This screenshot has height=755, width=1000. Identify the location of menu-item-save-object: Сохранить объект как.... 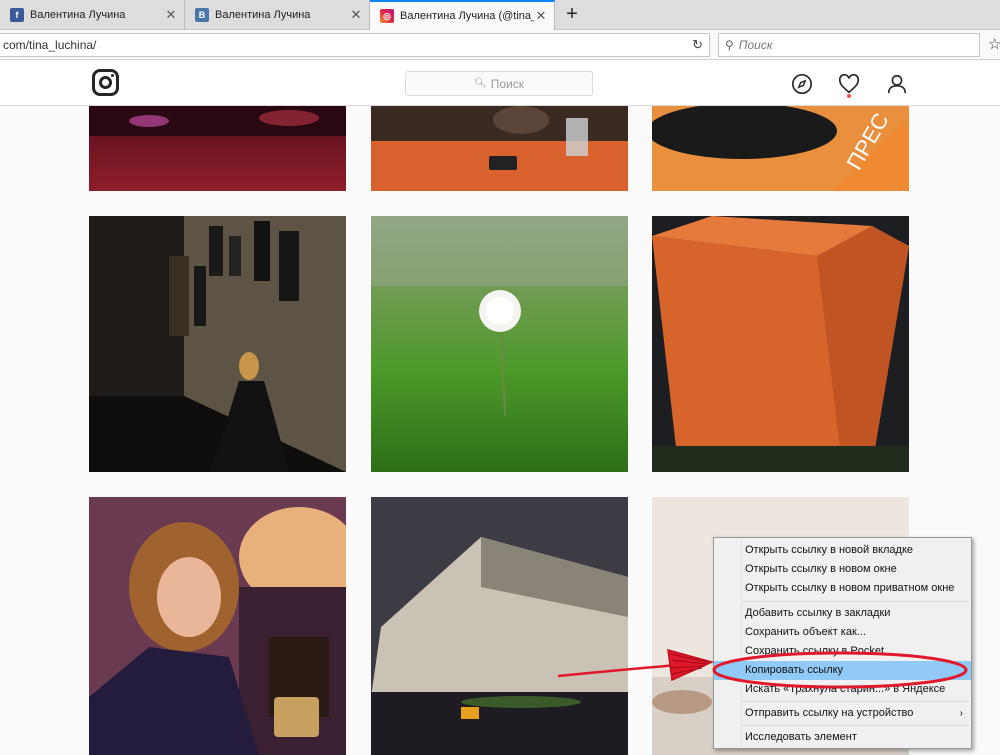
(842, 632).